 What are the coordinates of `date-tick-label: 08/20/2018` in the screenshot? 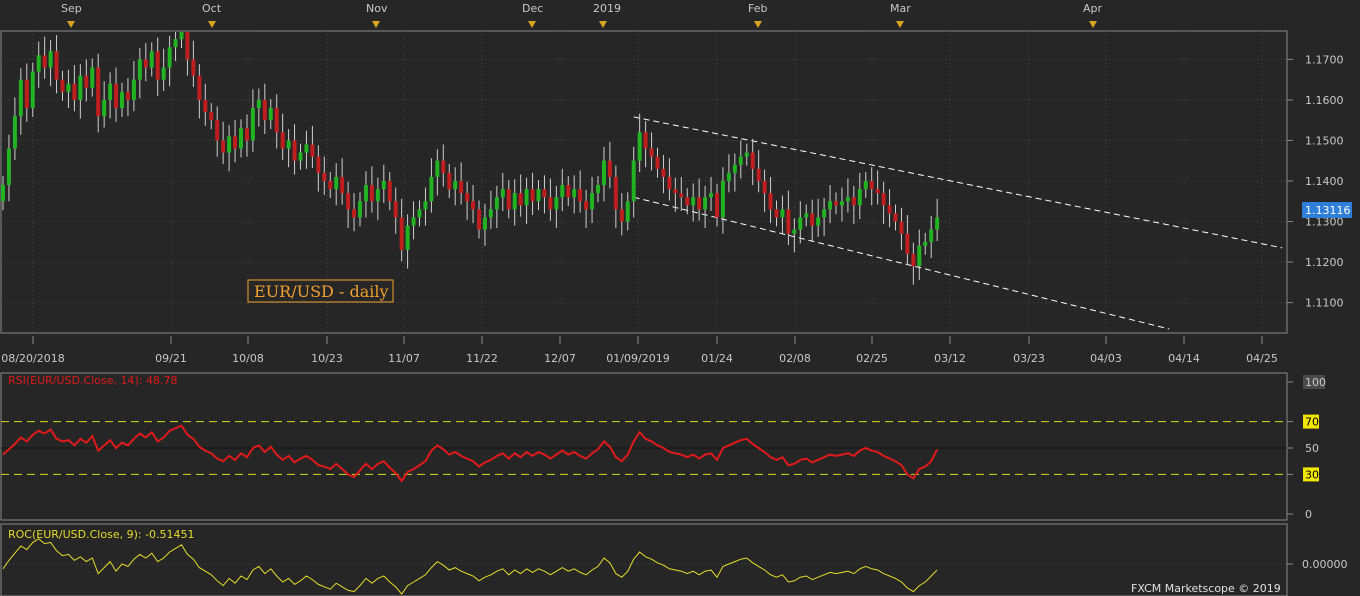 It's located at (32, 358).